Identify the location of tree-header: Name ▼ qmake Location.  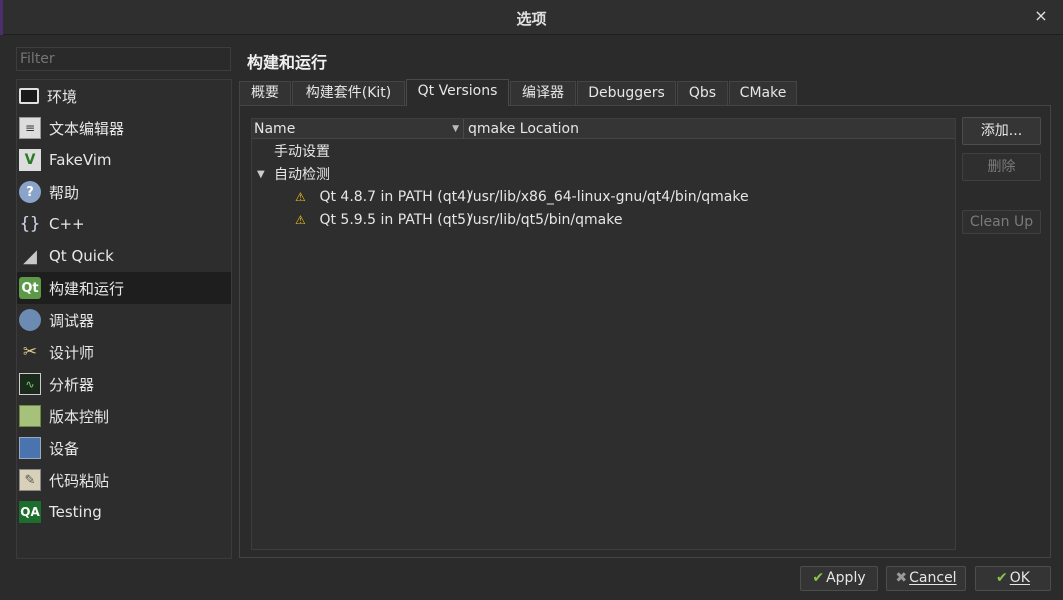
(603, 129).